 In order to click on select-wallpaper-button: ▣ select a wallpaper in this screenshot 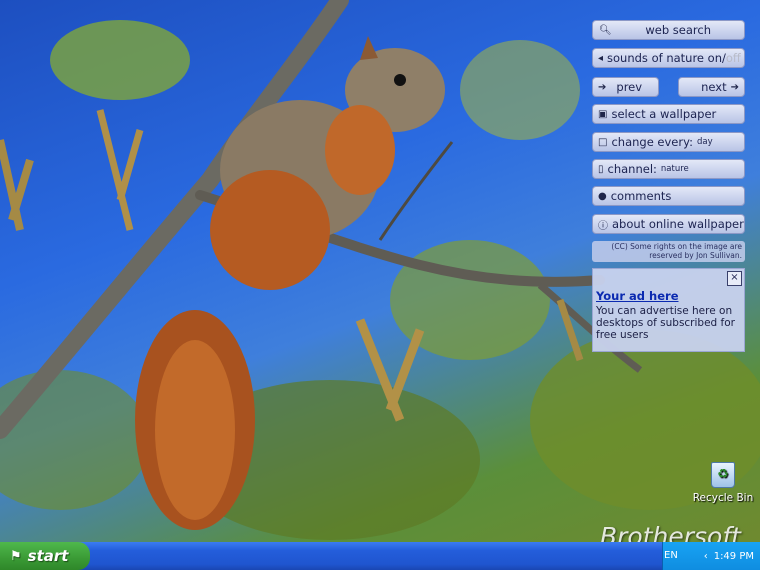, I will do `click(668, 114)`.